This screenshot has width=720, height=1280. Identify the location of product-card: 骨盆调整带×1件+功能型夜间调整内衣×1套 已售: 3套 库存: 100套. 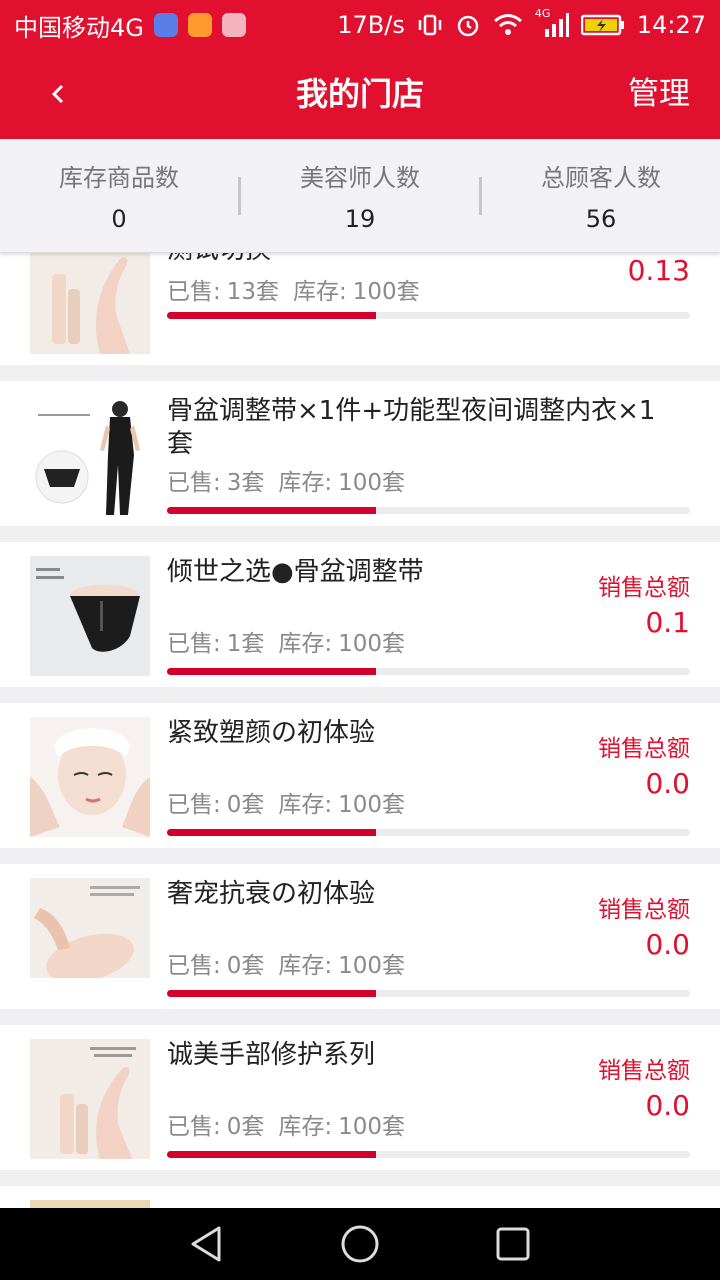
(360, 453).